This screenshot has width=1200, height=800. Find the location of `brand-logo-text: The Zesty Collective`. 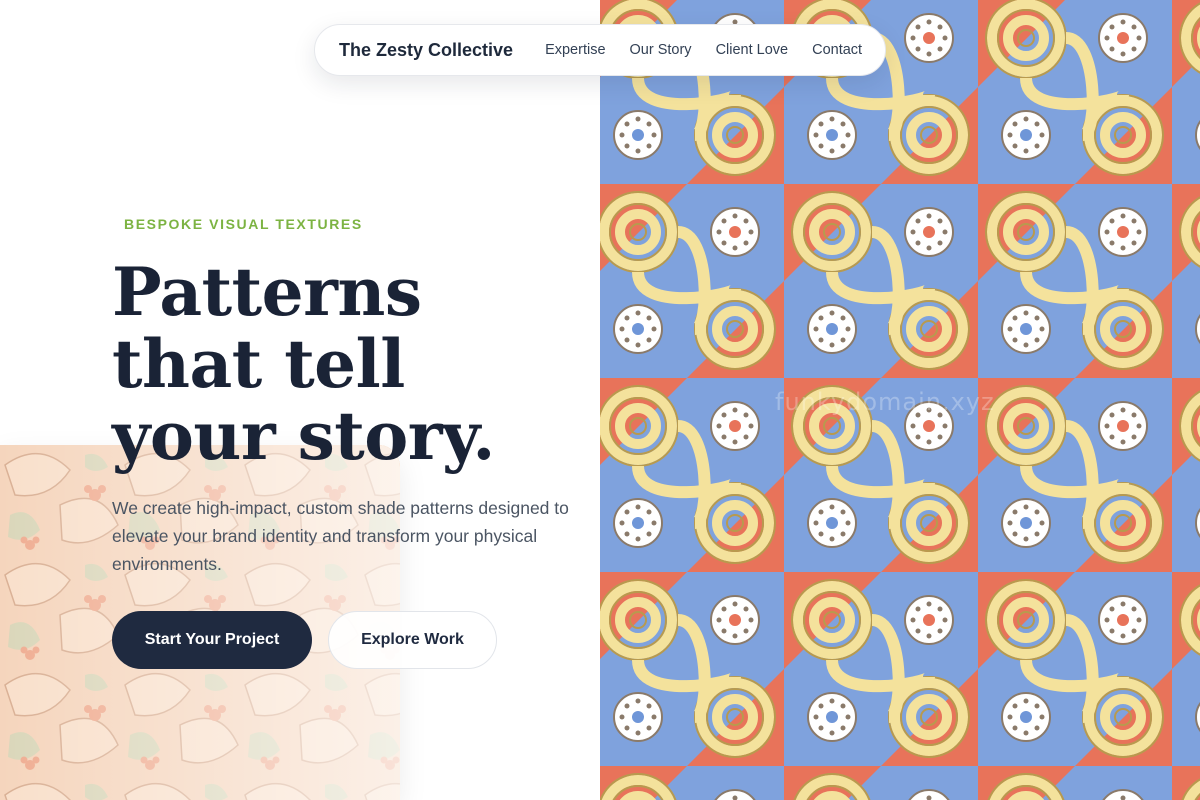

brand-logo-text: The Zesty Collective is located at coordinates (426, 50).